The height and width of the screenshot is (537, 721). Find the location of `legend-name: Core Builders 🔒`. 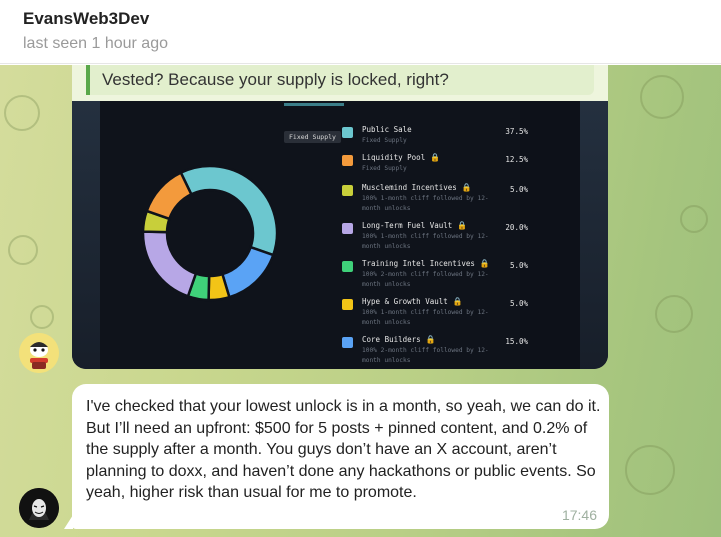

legend-name: Core Builders 🔒 is located at coordinates (398, 339).